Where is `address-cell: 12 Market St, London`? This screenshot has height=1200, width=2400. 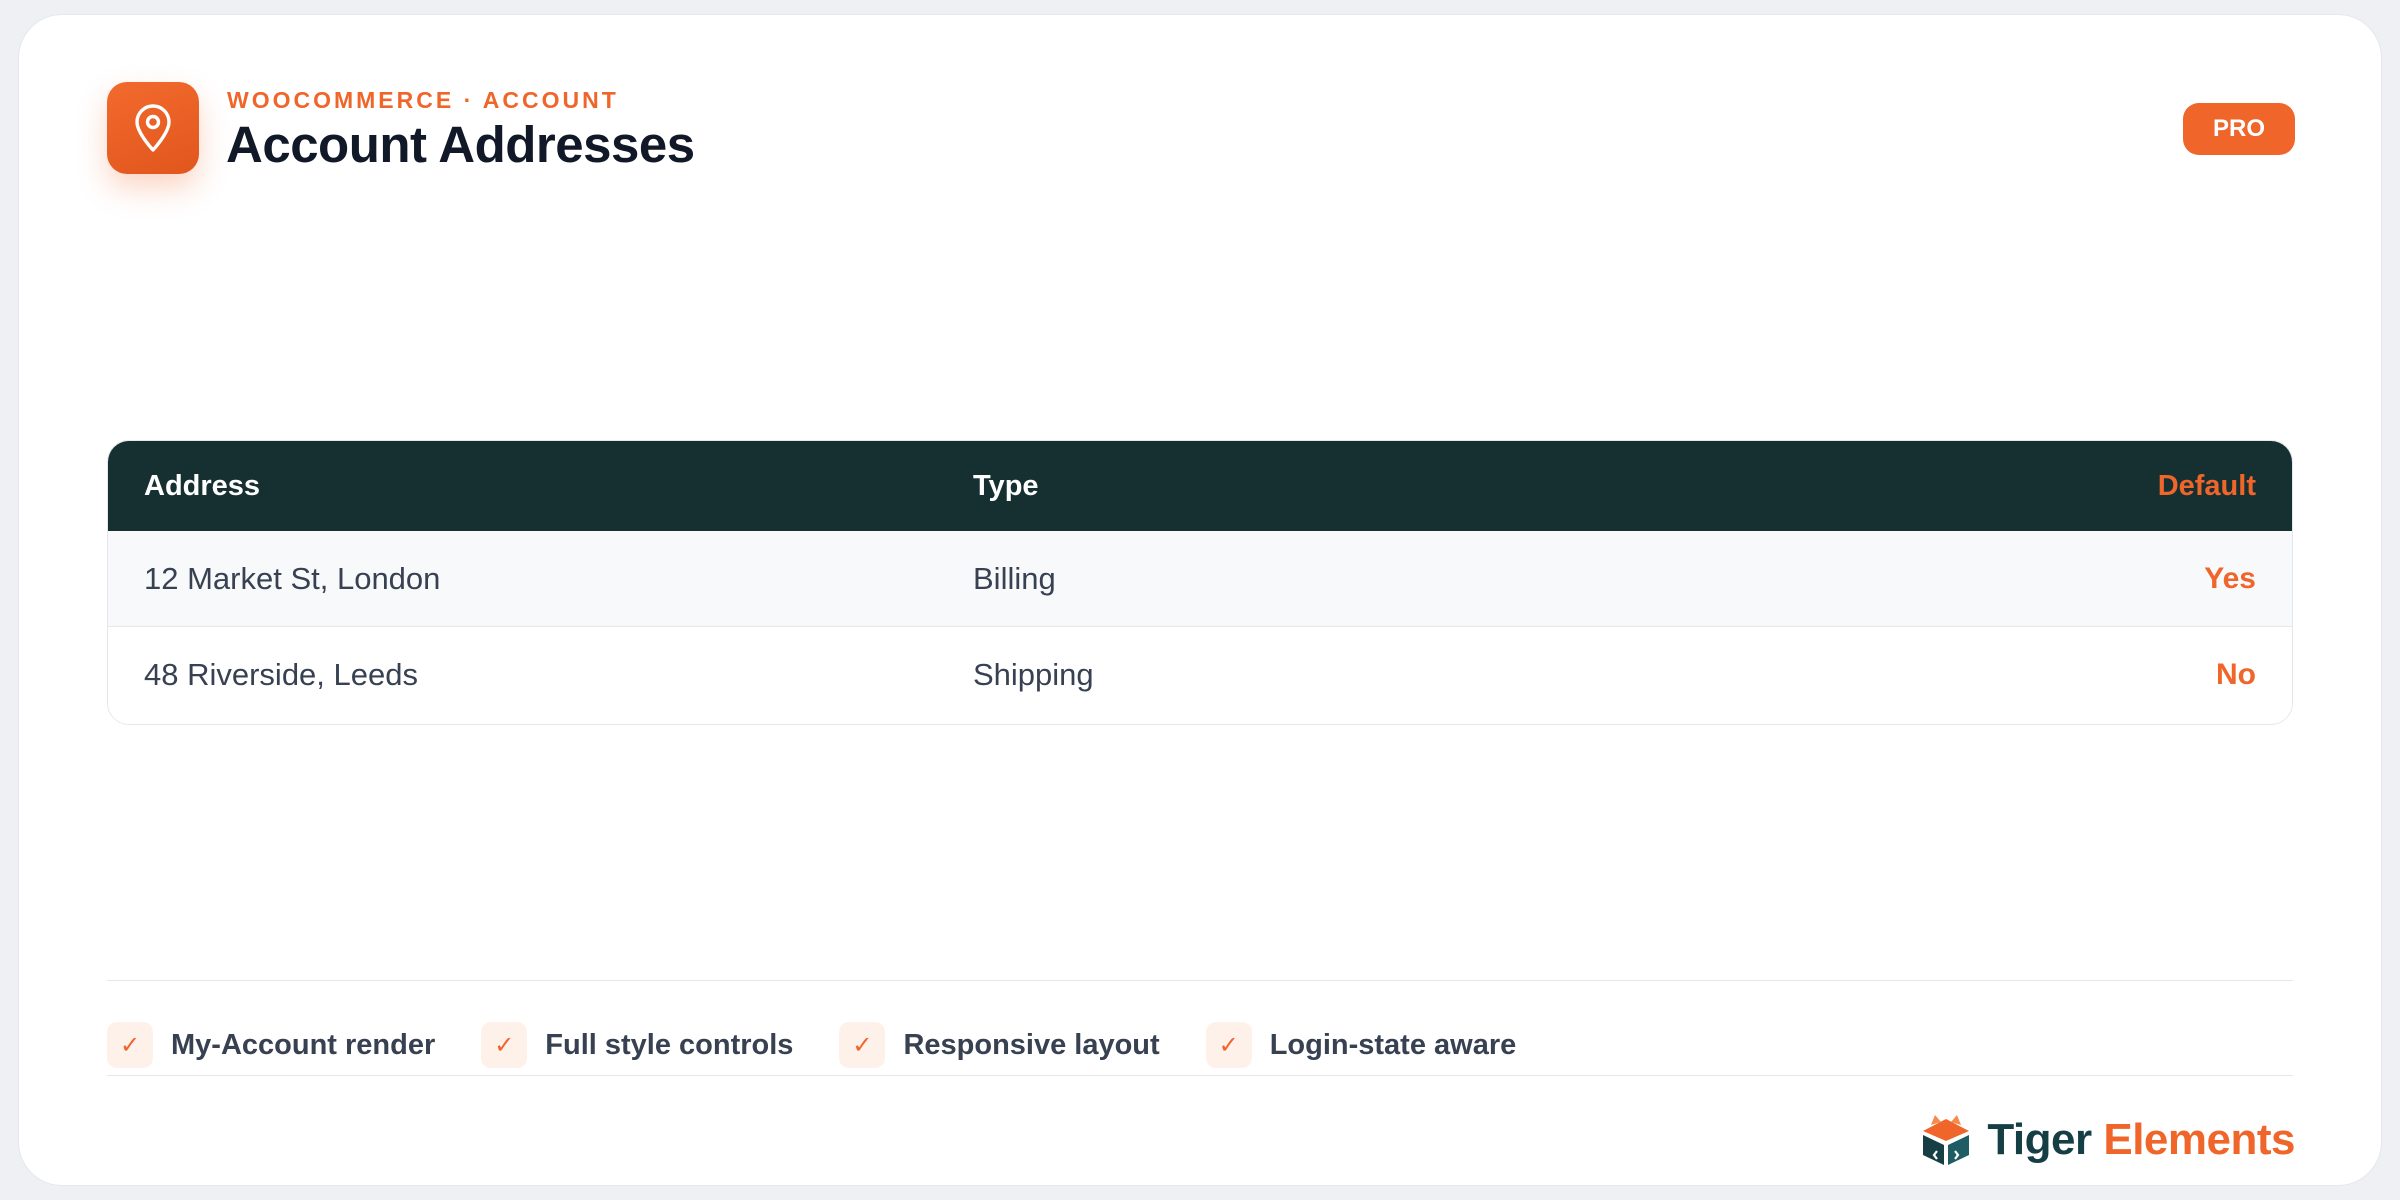
address-cell: 12 Market St, London is located at coordinates (292, 578).